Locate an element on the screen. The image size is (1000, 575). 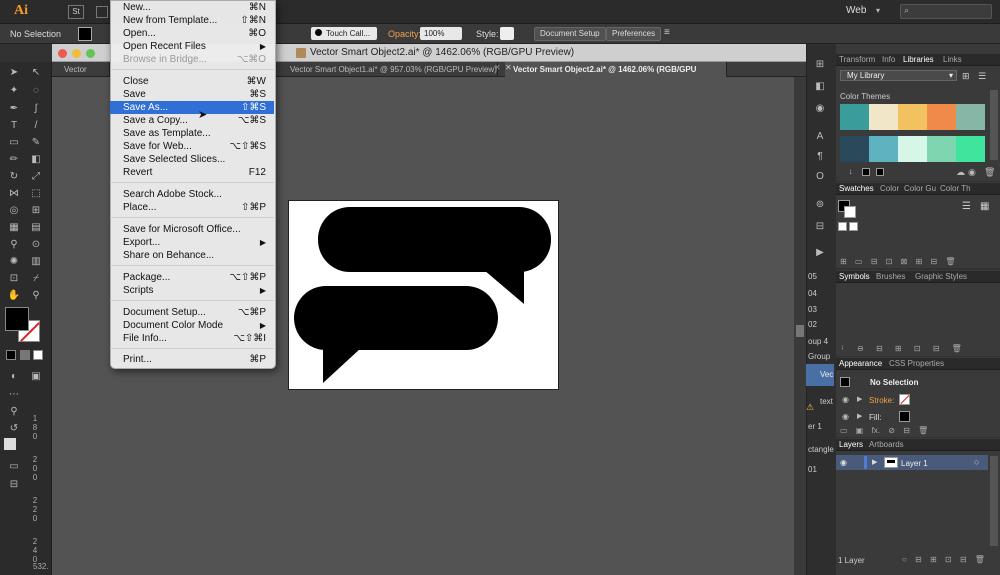
close-active-tab-icon: ✕ is located at coordinates (508, 67).